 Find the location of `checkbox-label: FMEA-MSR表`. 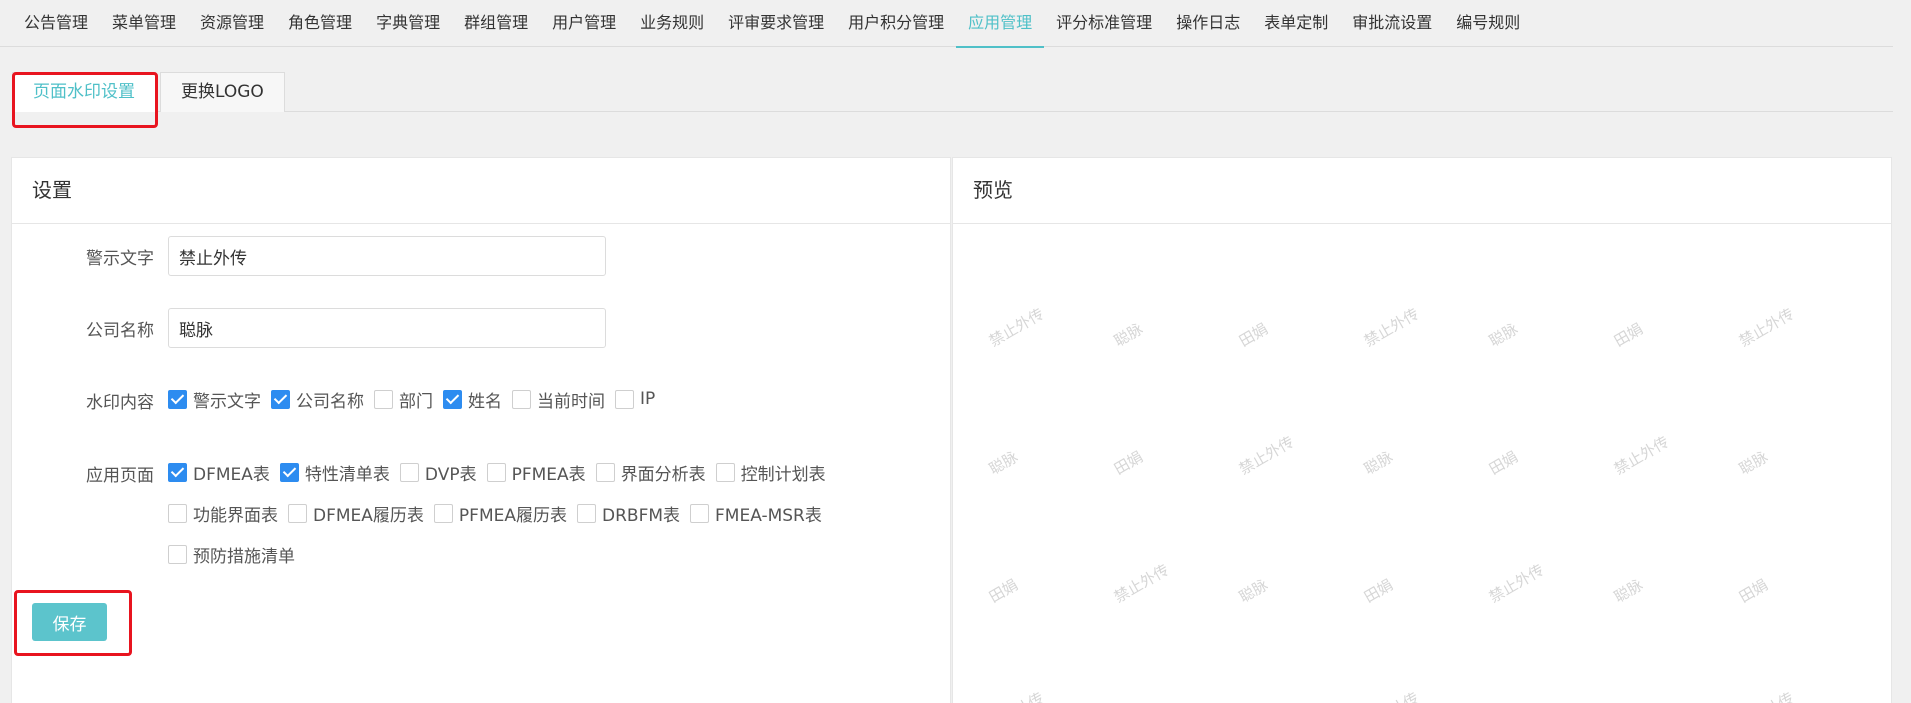

checkbox-label: FMEA-MSR表 is located at coordinates (768, 515).